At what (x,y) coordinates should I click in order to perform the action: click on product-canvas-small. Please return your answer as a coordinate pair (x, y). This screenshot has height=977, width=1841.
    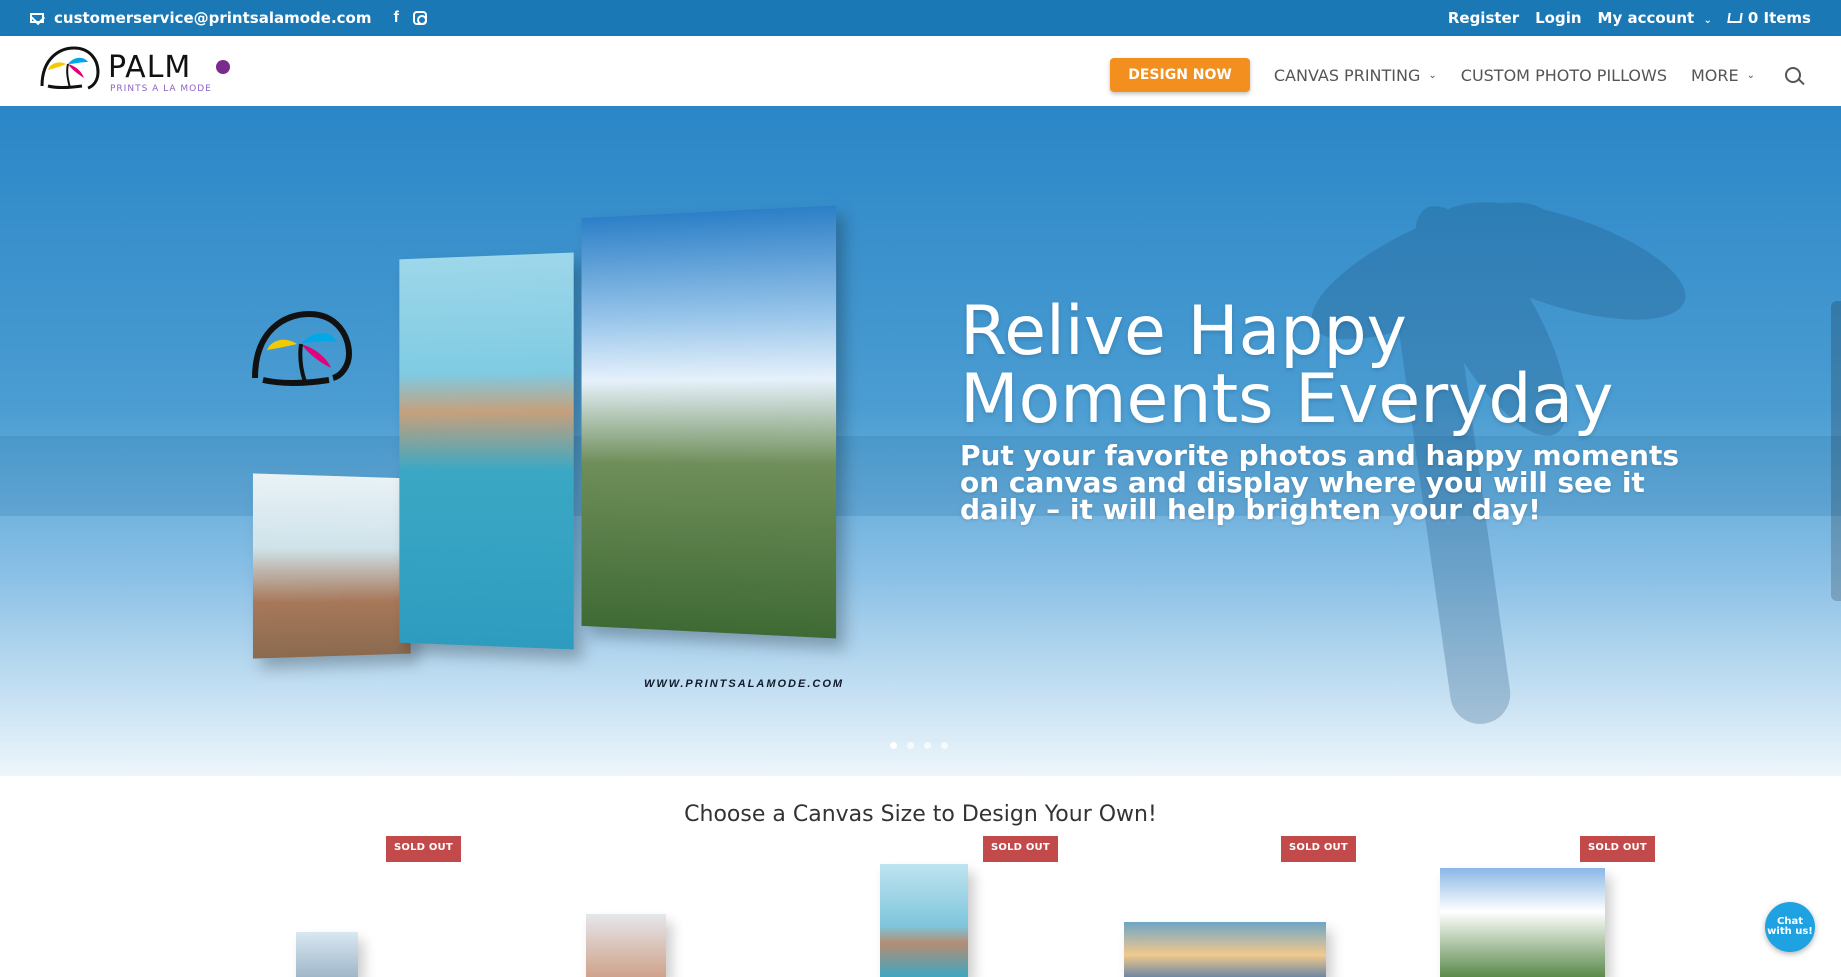
    Looking at the image, I should click on (327, 954).